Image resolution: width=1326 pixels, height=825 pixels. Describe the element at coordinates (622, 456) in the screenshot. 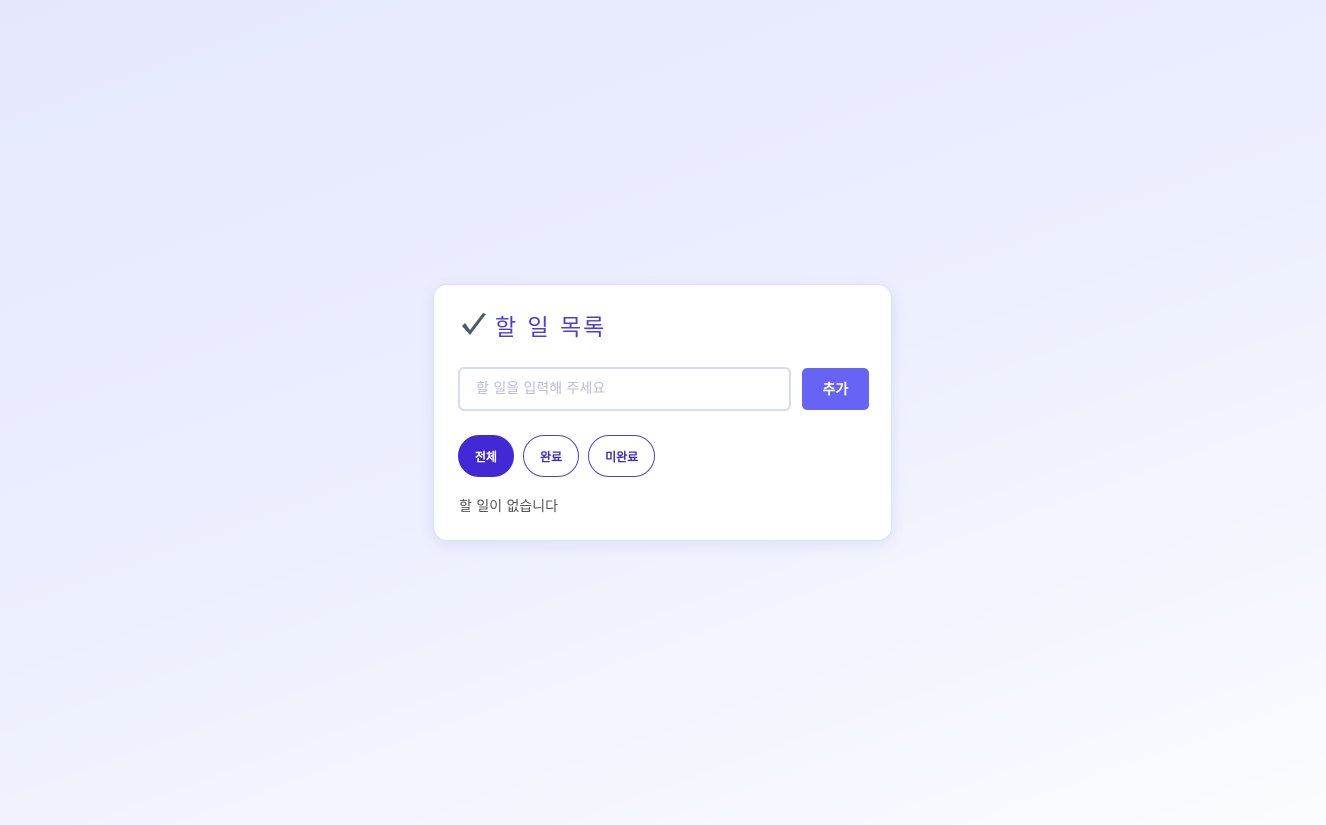

I see `filter-incomplete-button: 미완료` at that location.